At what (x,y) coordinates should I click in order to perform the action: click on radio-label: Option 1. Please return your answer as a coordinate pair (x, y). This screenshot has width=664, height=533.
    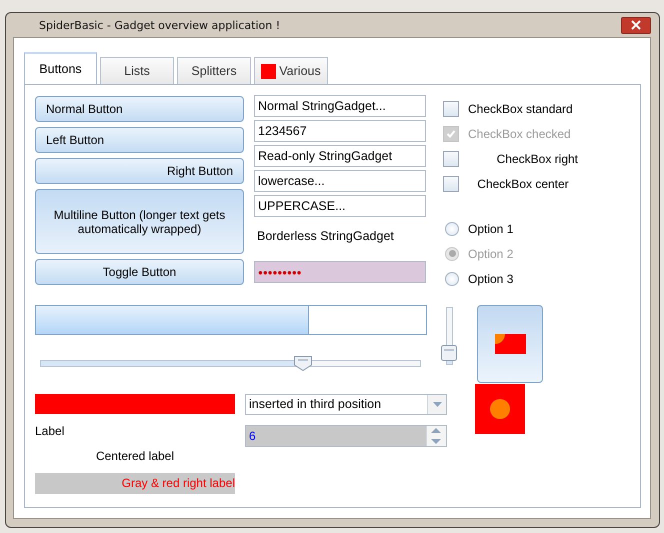
    Looking at the image, I should click on (491, 229).